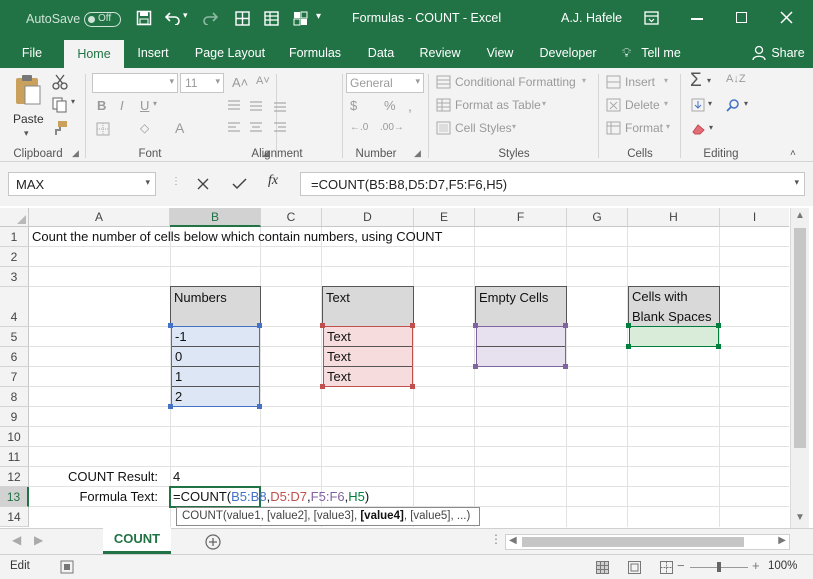  I want to click on number-format-dropdown-icon: ▾, so click(417, 81).